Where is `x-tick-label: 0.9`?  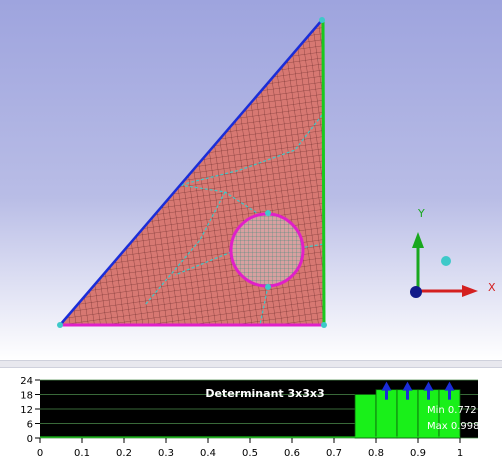 x-tick-label: 0.9 is located at coordinates (418, 453).